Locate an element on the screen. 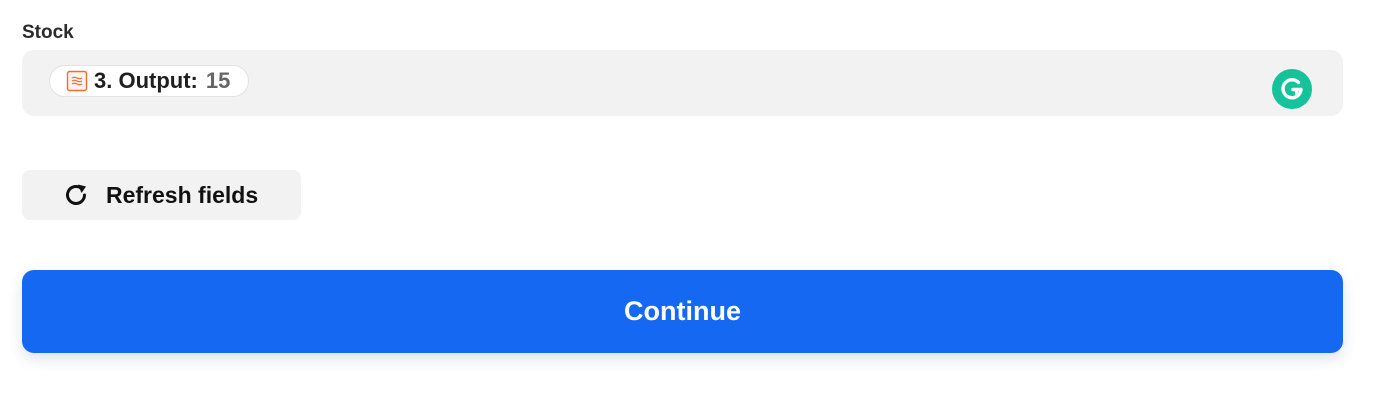  mapped-data-token: 3. Output: 15 is located at coordinates (149, 81).